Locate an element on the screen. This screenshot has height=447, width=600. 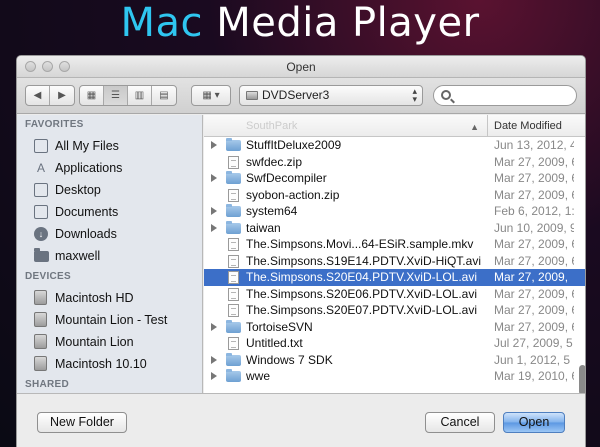
sidebar-item-documents: Documents is located at coordinates (109, 212).